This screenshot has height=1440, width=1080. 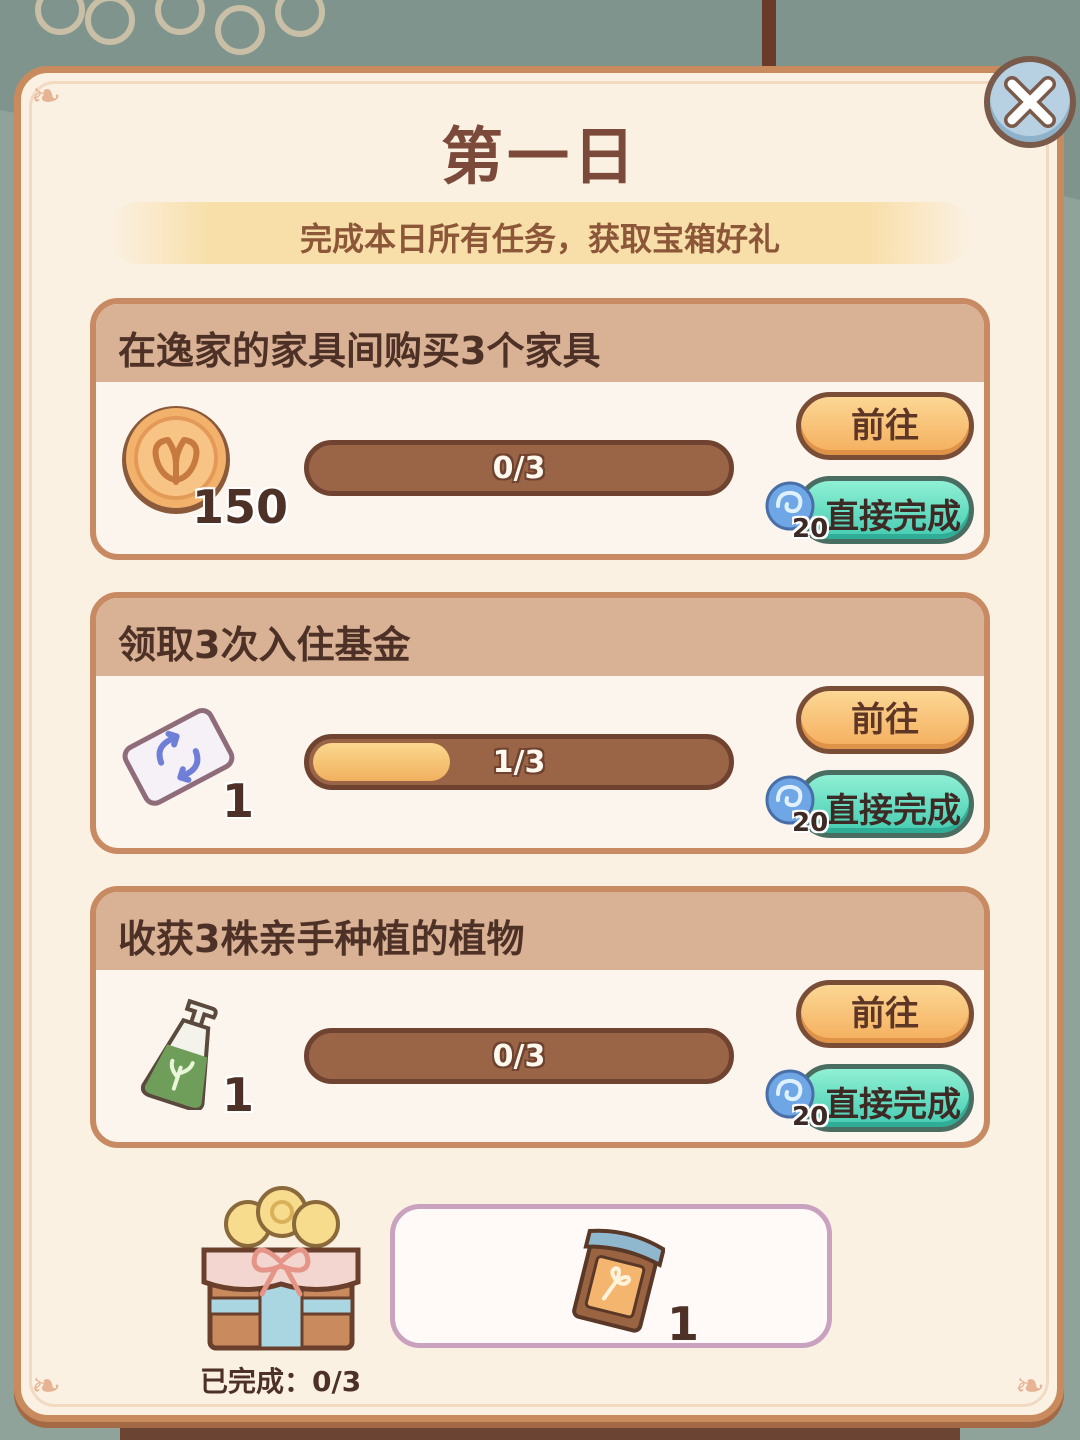 I want to click on reward-count: 150, so click(x=240, y=507).